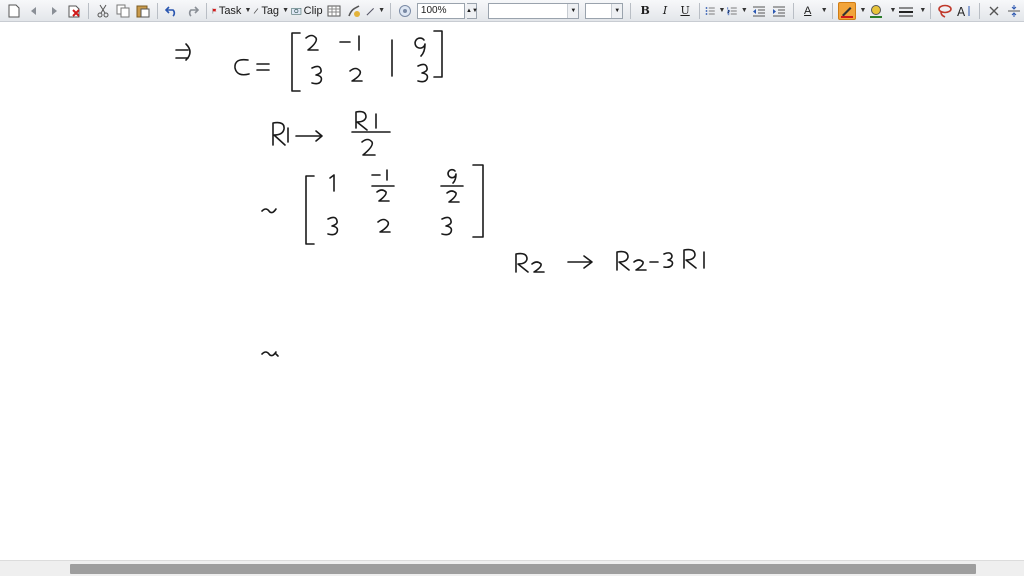 Image resolution: width=1024 pixels, height=576 pixels. Describe the element at coordinates (1014, 11) in the screenshot. I see `insert-space-button` at that location.